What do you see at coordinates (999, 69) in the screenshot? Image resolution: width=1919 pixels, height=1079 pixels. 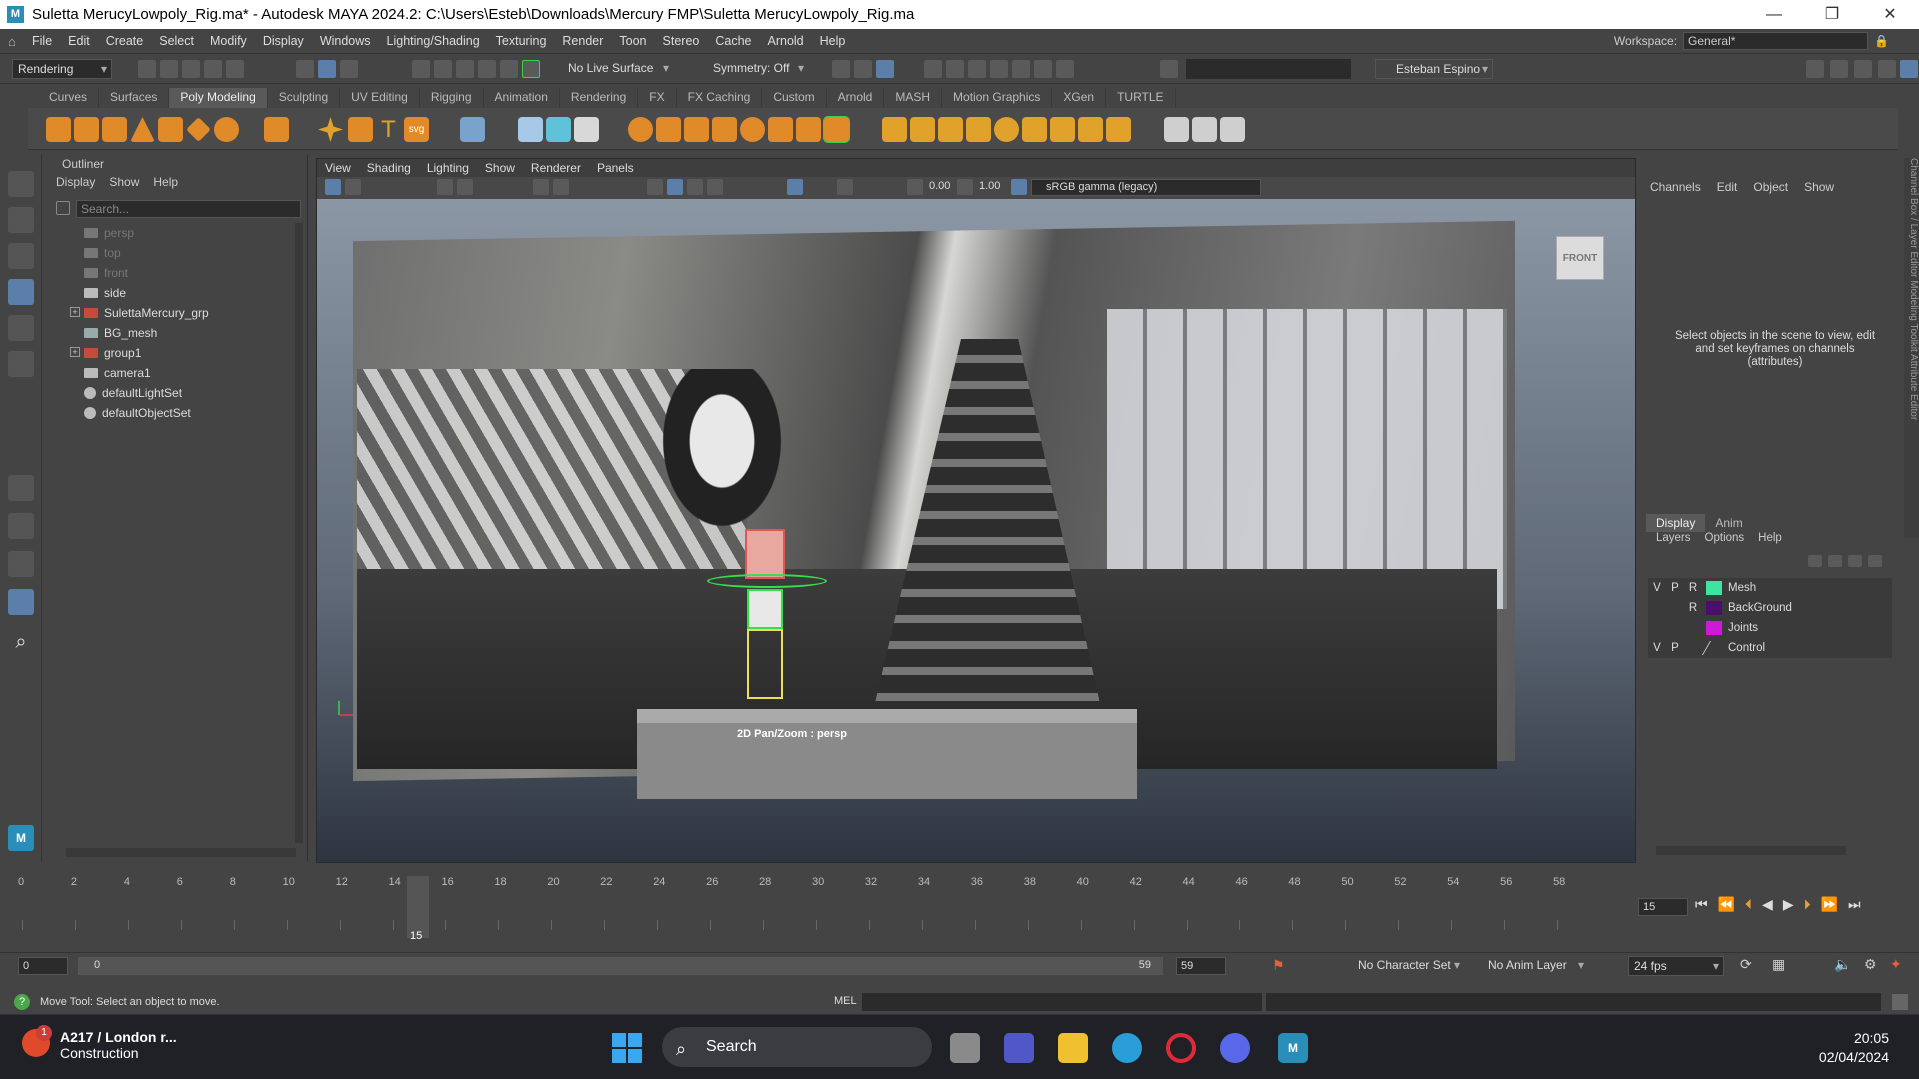 I see `arnold-render-icon` at bounding box center [999, 69].